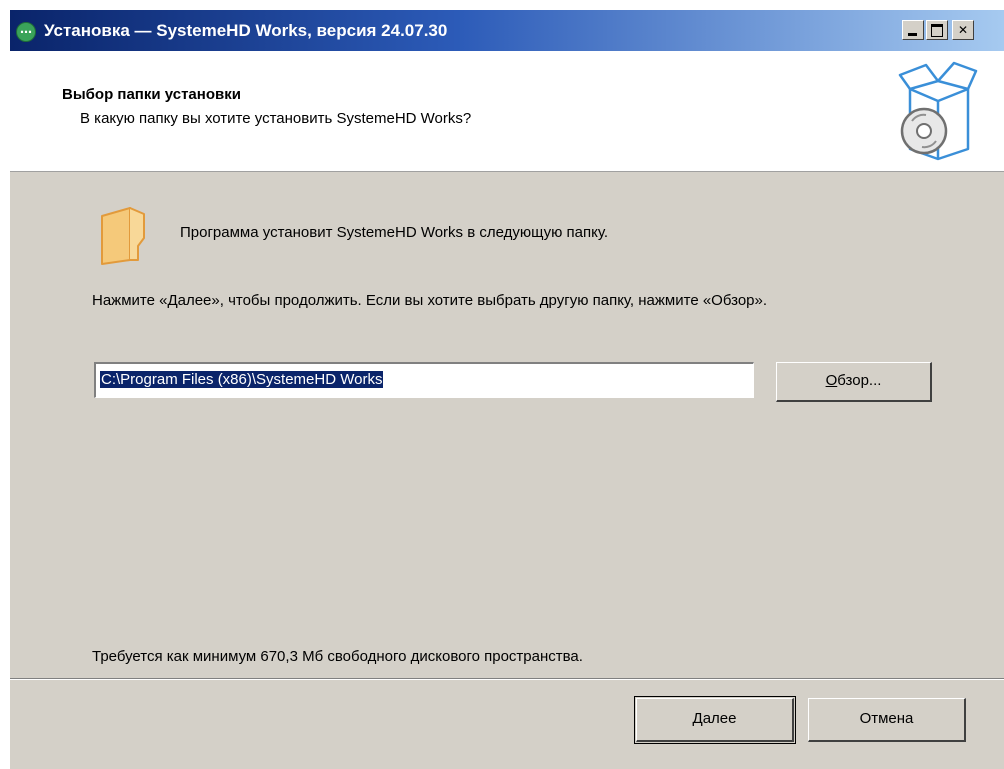 The image size is (1004, 769). I want to click on minimize-icon, so click(912, 34).